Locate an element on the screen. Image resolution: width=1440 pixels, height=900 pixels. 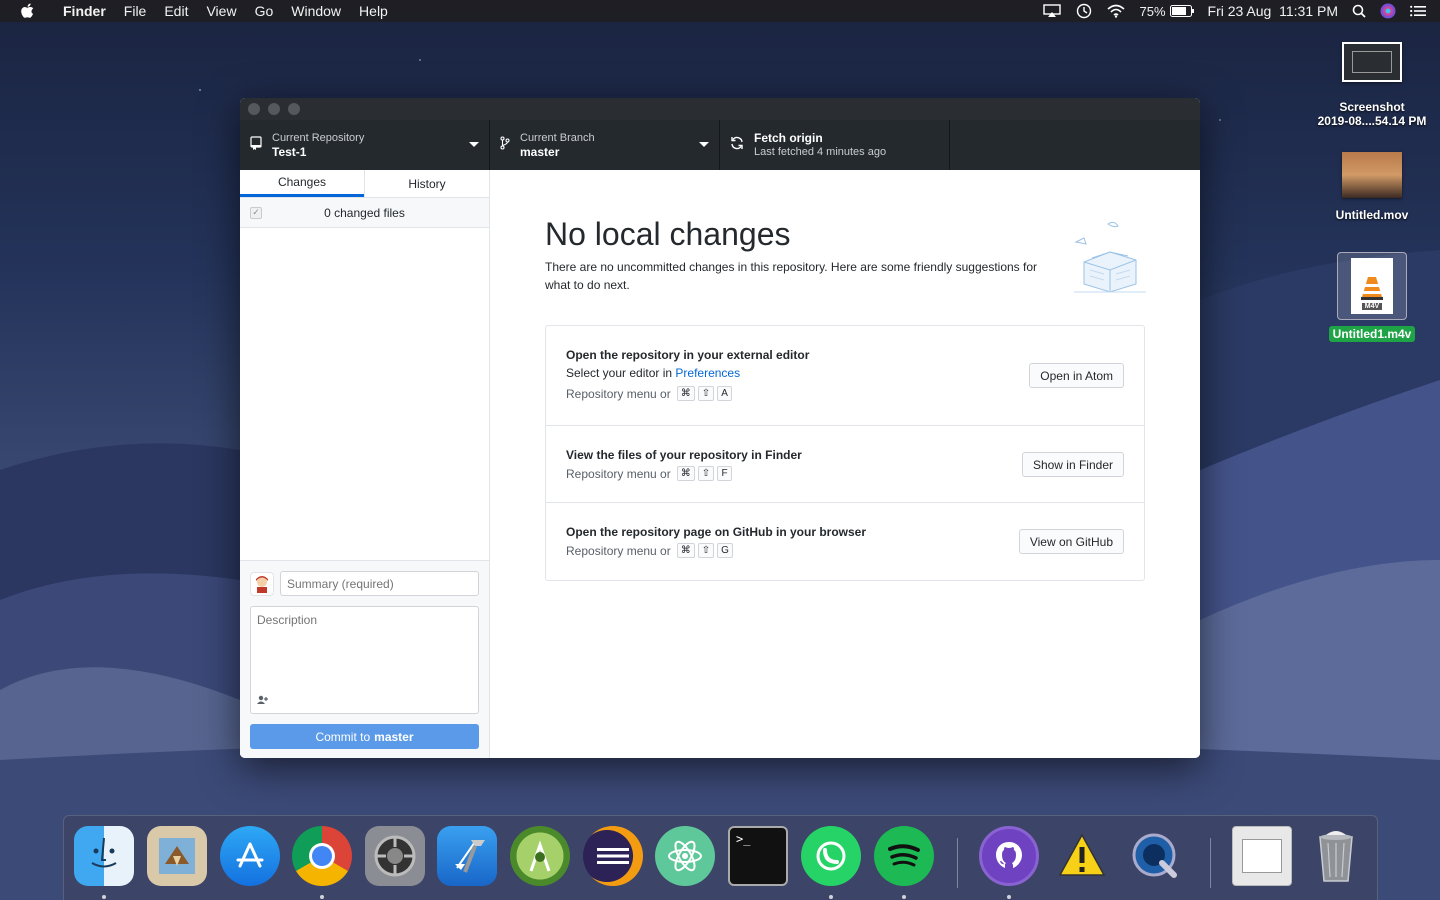
xcode-dock-icon is located at coordinates (467, 856).